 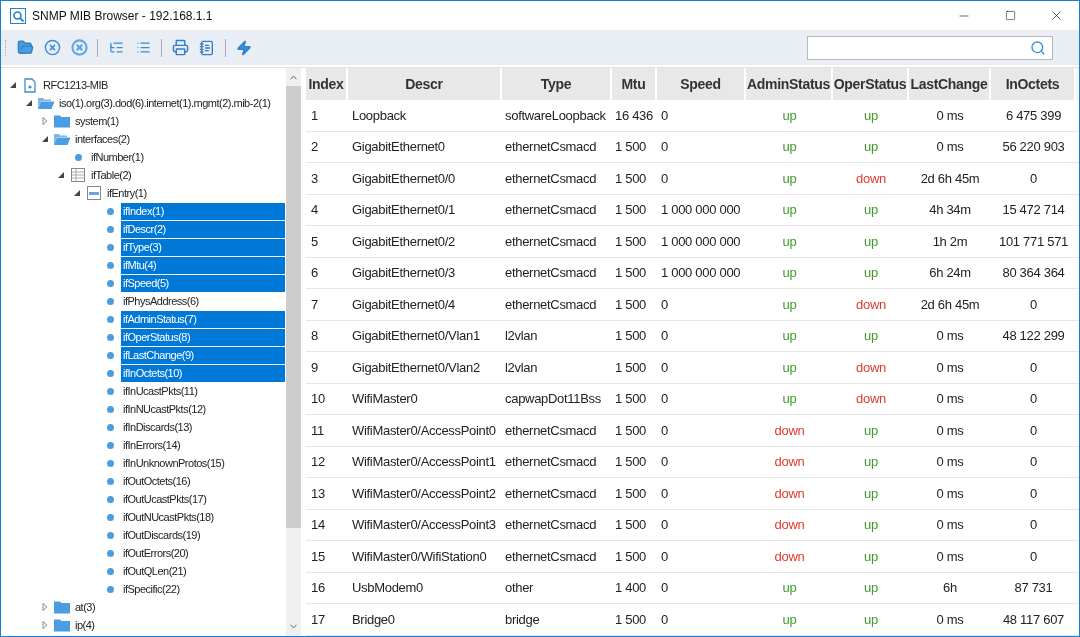 I want to click on table-cell-text: 15 472 714, so click(x=1033, y=210).